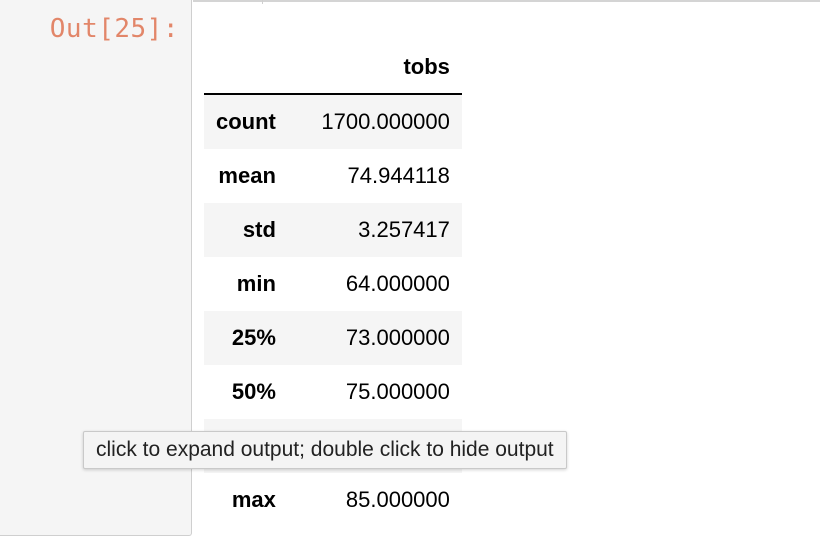 The width and height of the screenshot is (820, 556). Describe the element at coordinates (256, 283) in the screenshot. I see `row-index-label: min` at that location.